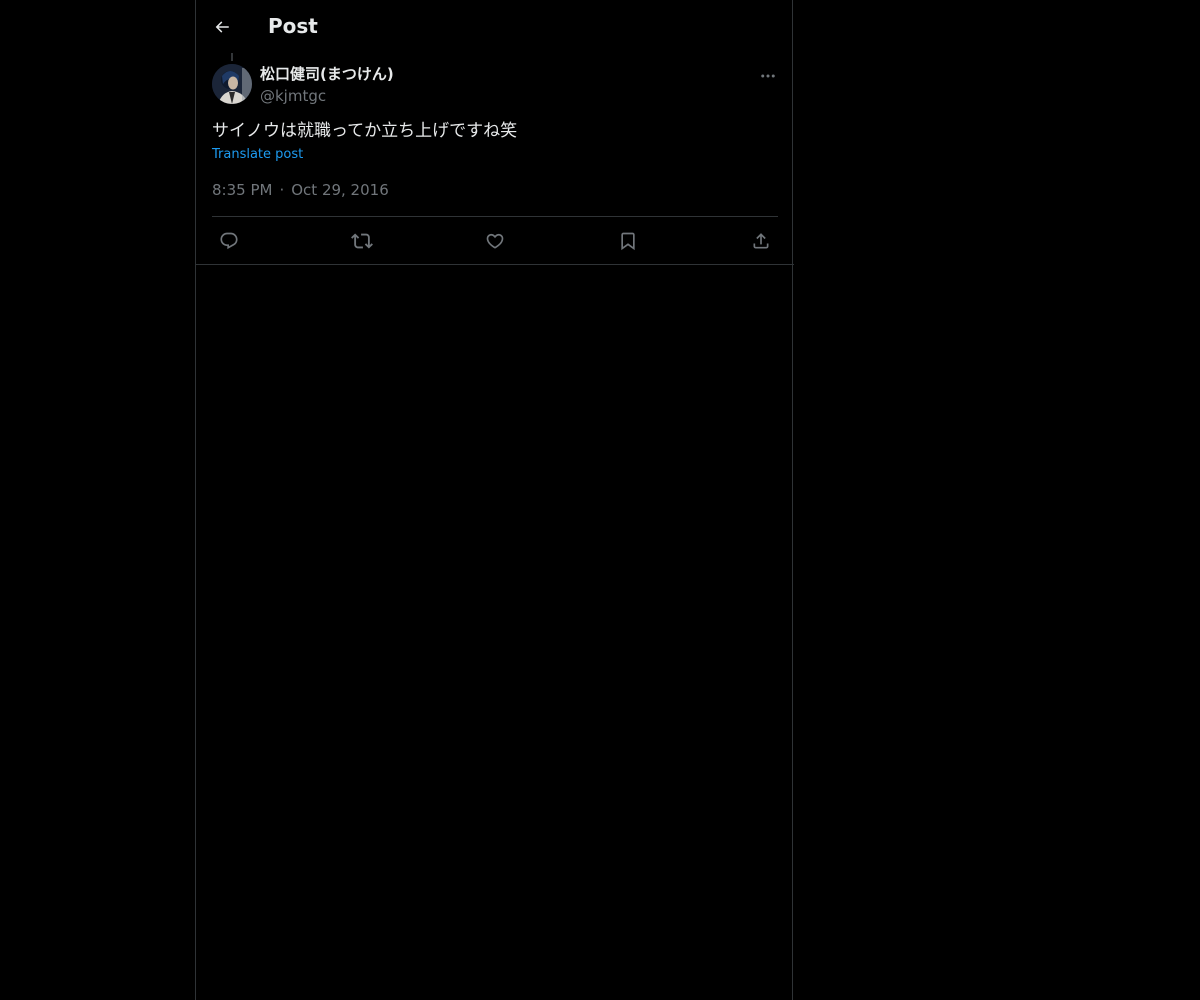 This screenshot has height=1000, width=1200. I want to click on thread-connector-line, so click(232, 57).